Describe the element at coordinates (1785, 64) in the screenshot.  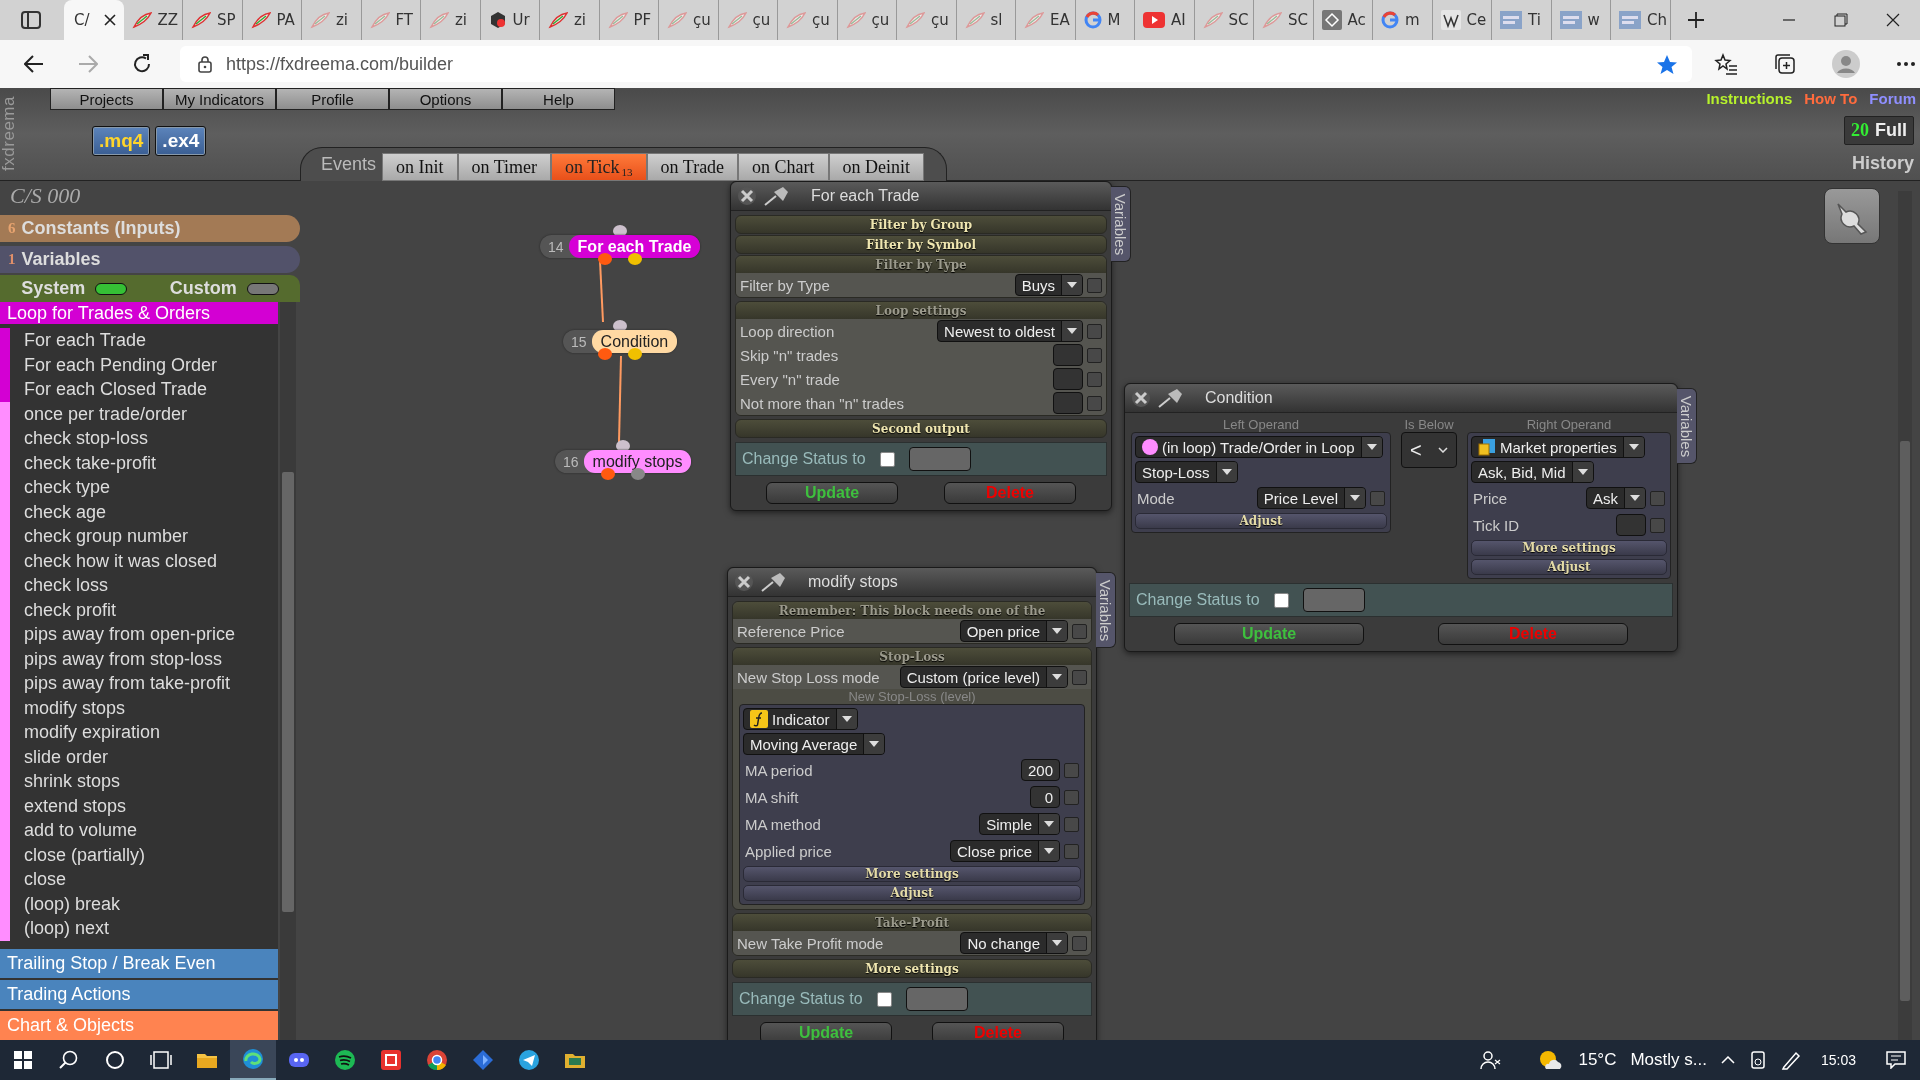
I see `collections-icon` at that location.